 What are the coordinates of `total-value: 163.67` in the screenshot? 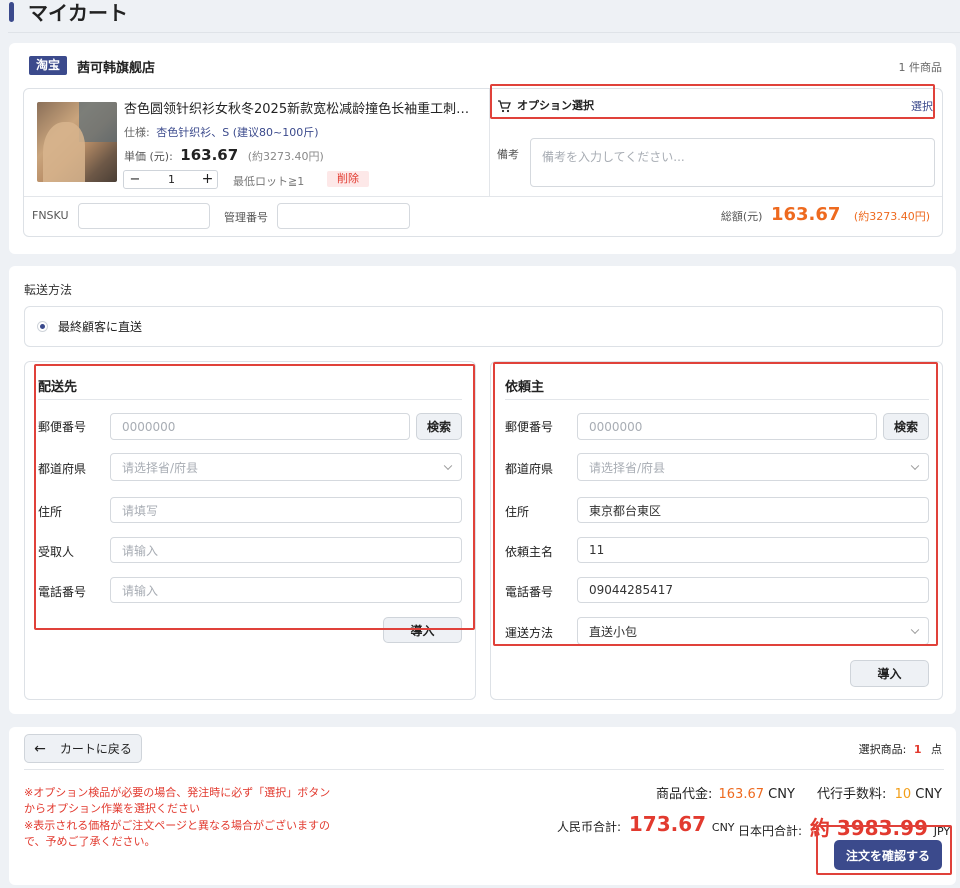 It's located at (805, 214).